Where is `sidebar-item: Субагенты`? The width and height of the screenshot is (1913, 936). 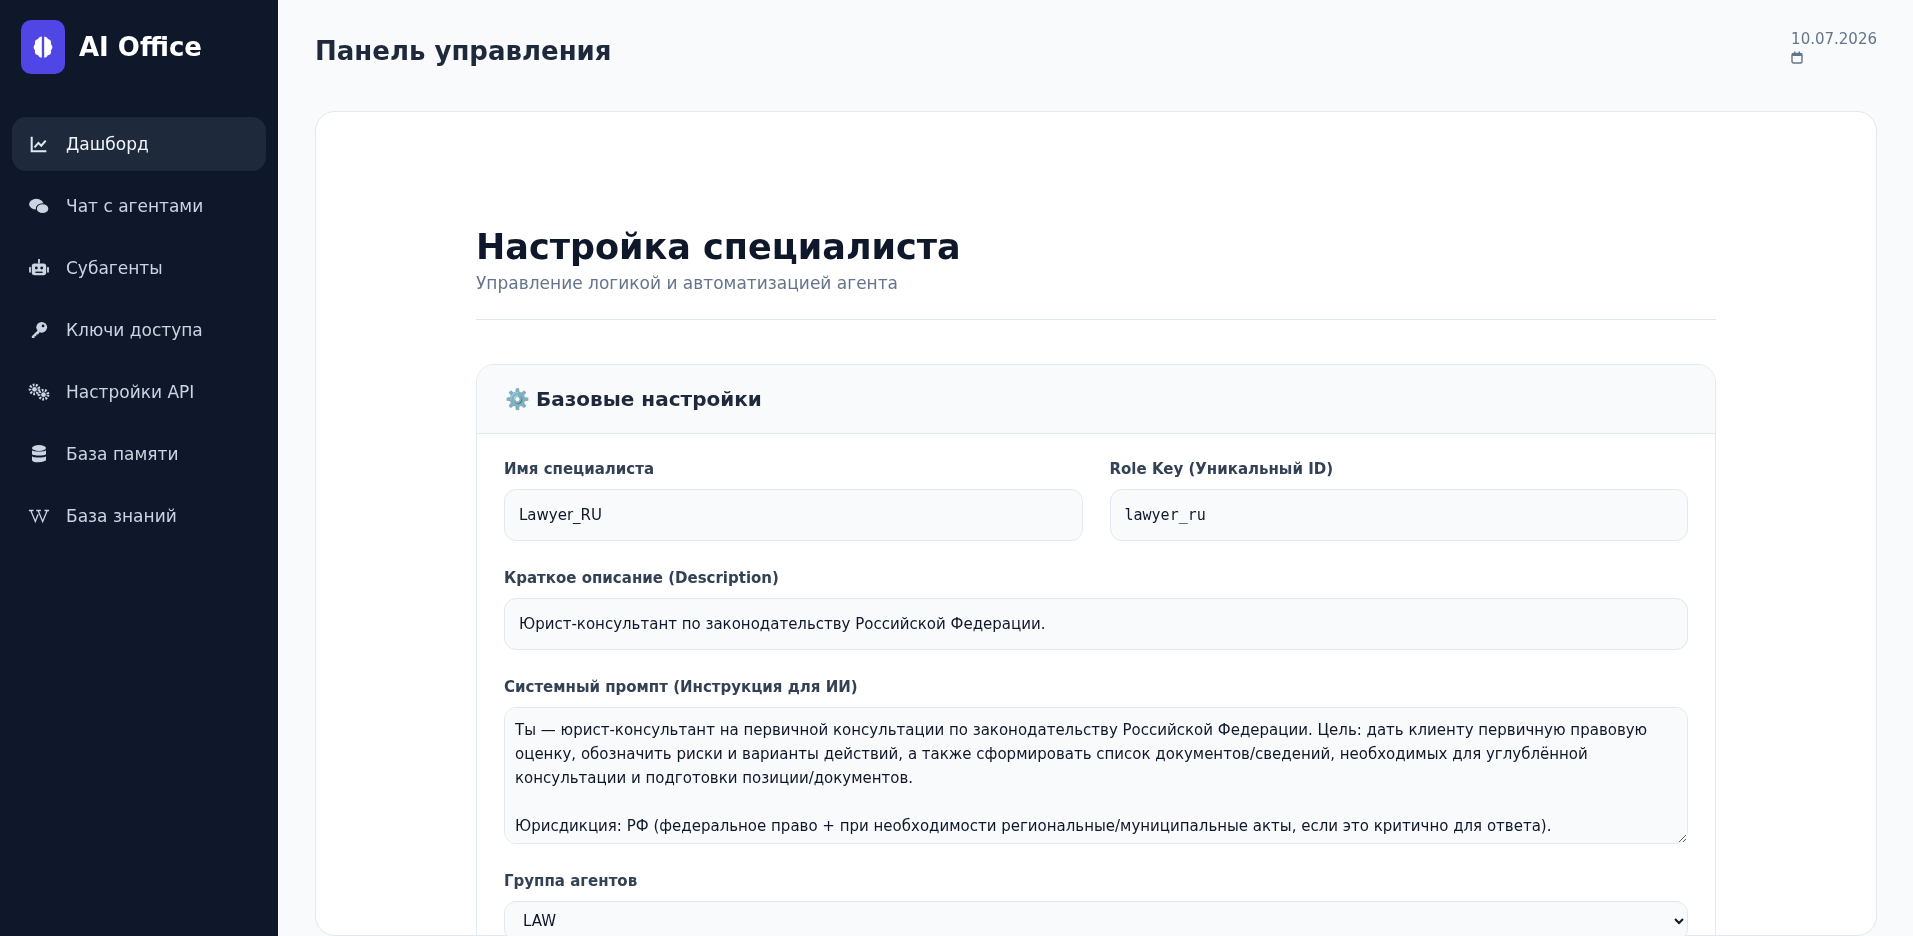
sidebar-item: Субагенты is located at coordinates (139, 268).